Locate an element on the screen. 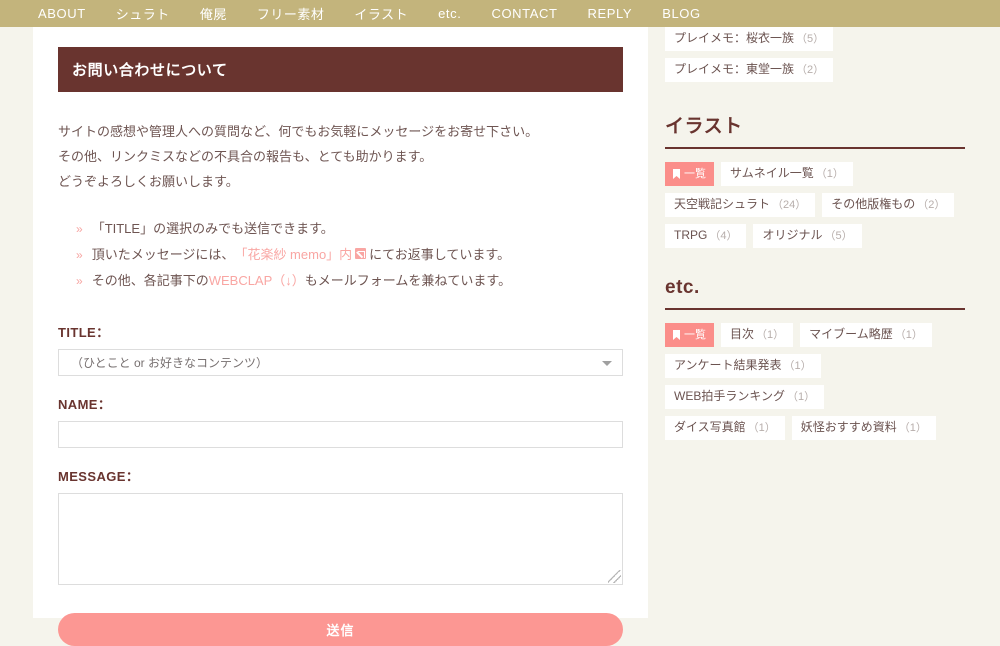 This screenshot has height=646, width=1000. sidebar-tag: ダイス写真館 （1） is located at coordinates (725, 428).